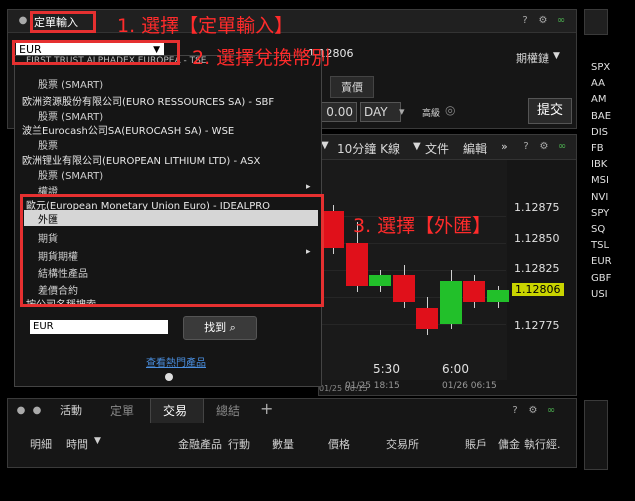  Describe the element at coordinates (509, 444) in the screenshot. I see `col-commission: 傭金` at that location.